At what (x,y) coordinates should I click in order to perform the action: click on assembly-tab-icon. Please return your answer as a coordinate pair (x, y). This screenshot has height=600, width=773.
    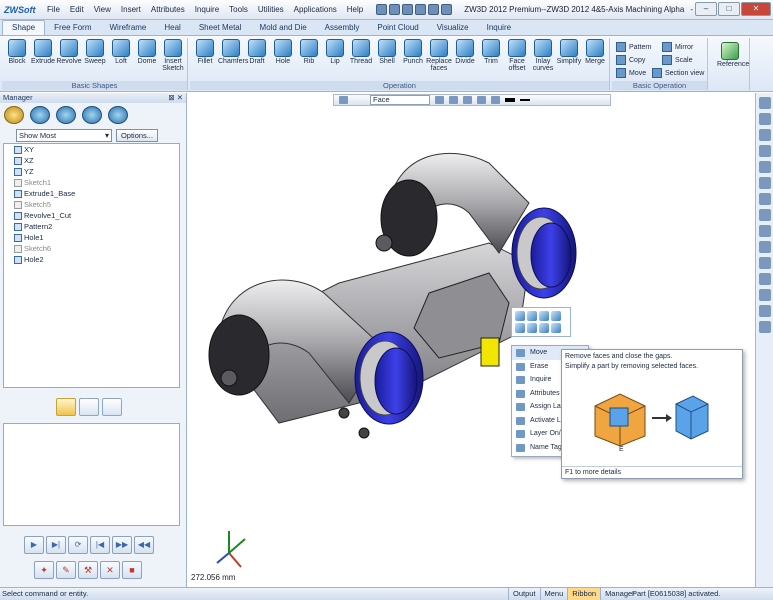
    Looking at the image, I should click on (89, 407).